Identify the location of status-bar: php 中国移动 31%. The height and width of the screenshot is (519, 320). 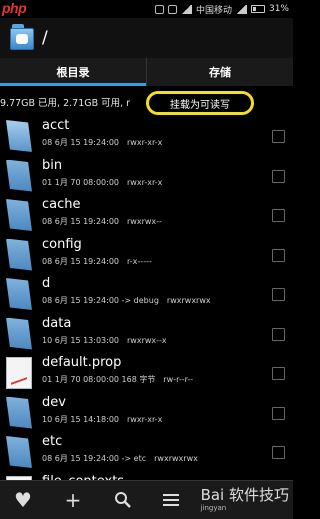
(146, 9).